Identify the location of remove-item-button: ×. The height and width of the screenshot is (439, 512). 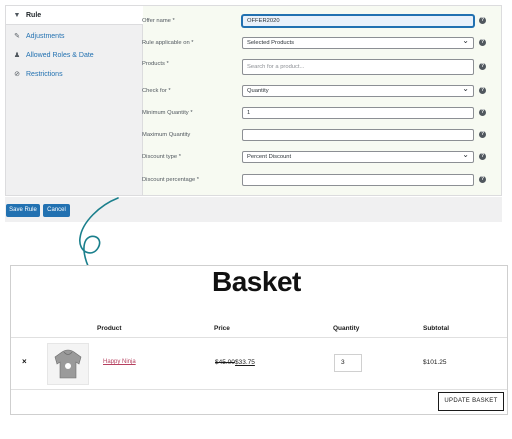
(24, 361).